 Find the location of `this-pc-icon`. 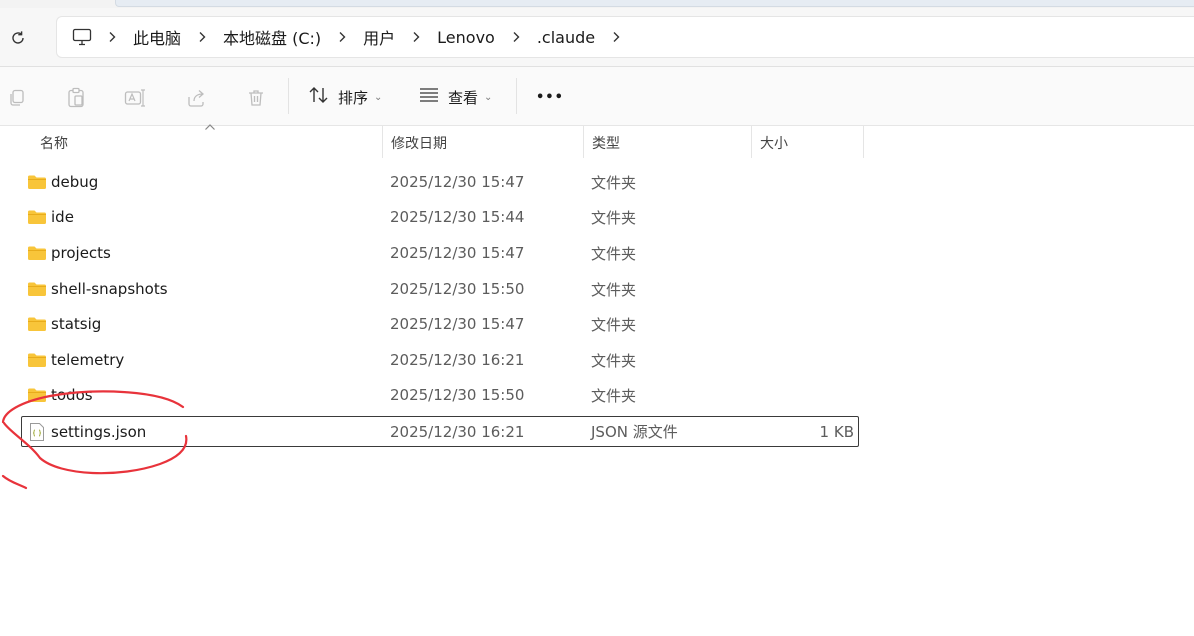

this-pc-icon is located at coordinates (82, 37).